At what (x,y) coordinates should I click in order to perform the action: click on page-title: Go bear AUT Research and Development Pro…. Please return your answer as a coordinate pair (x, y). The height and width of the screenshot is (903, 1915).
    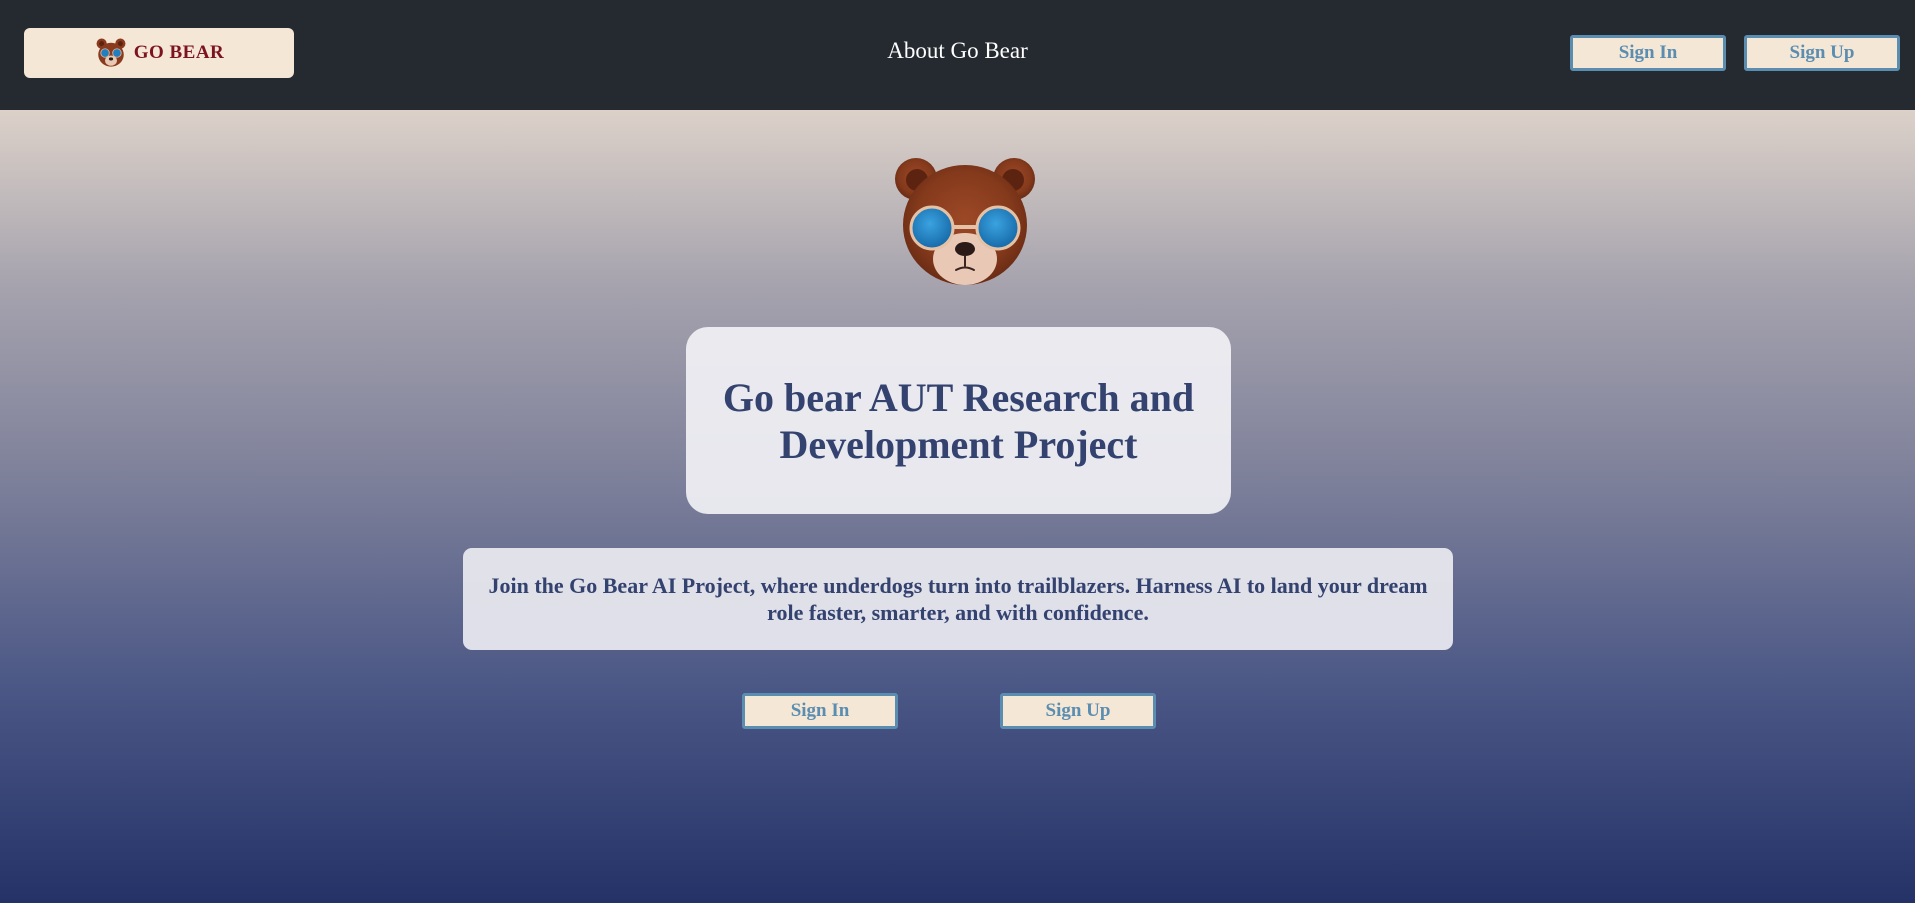
    Looking at the image, I should click on (958, 420).